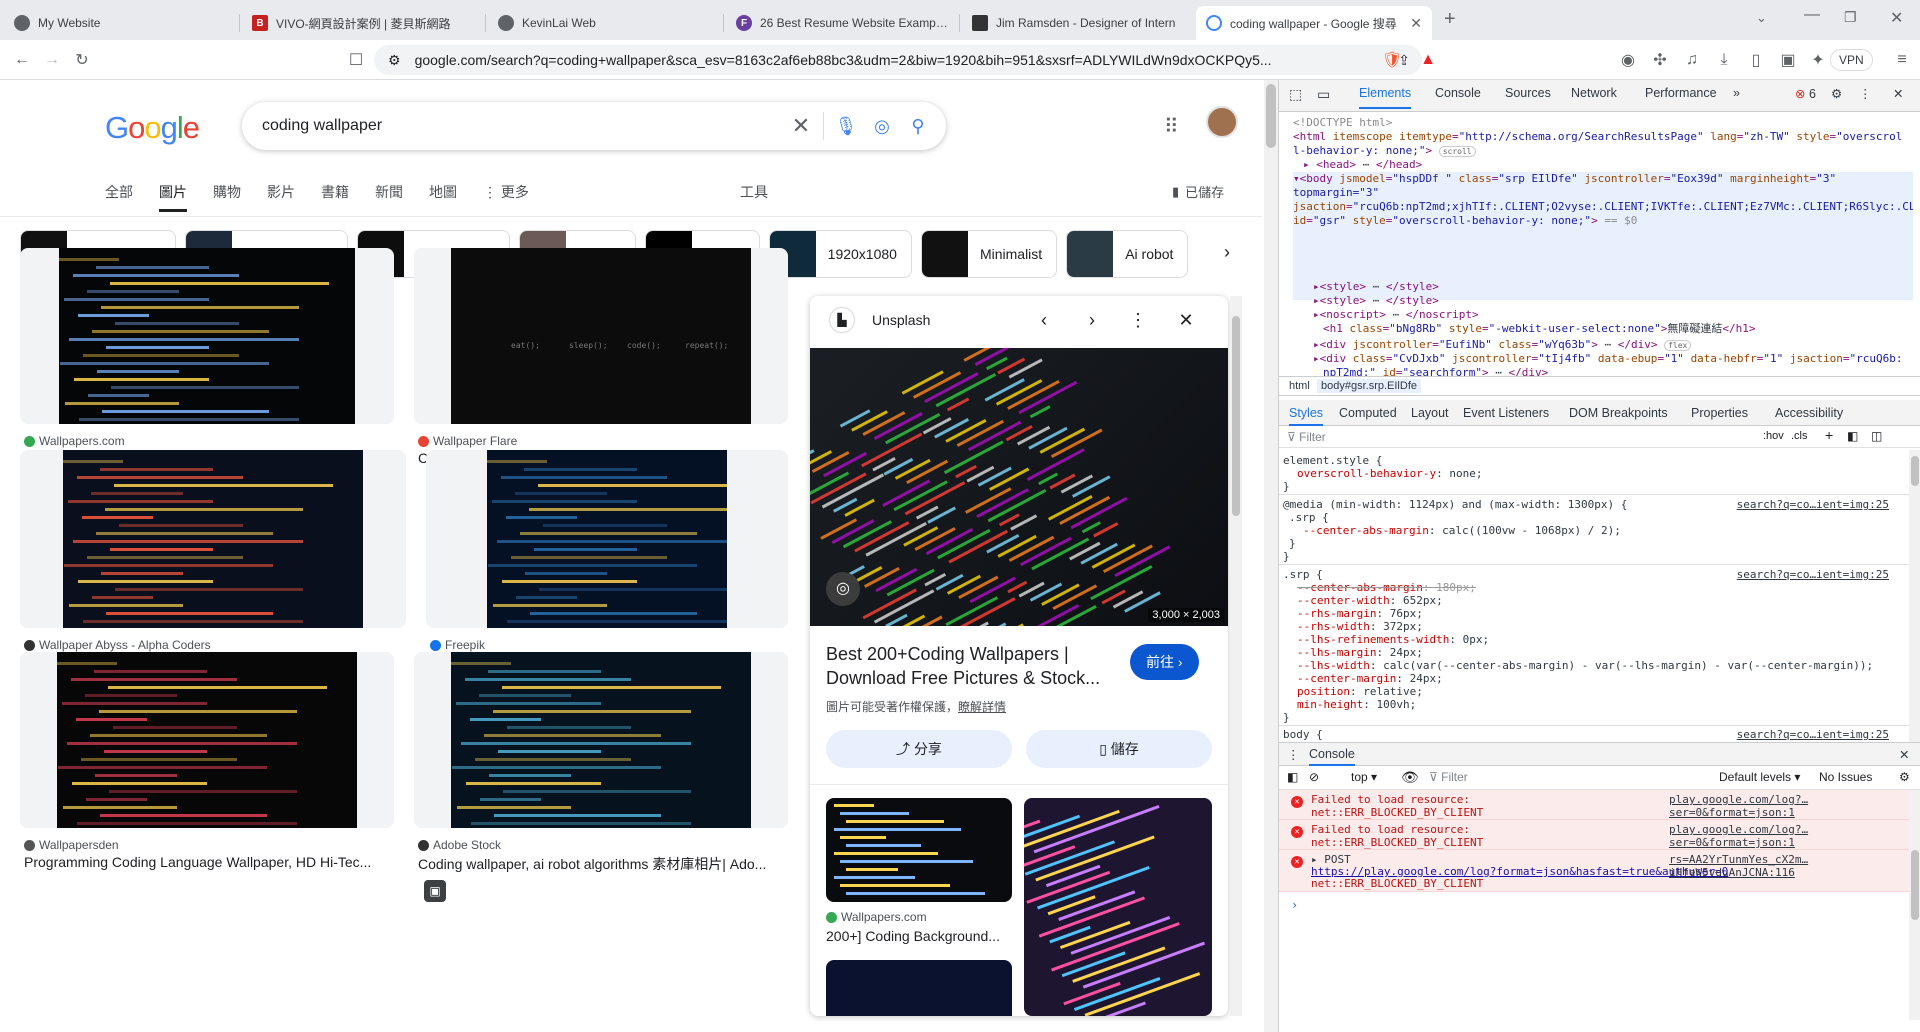 The image size is (1920, 1032). I want to click on visit-button: 前往 ›, so click(1164, 662).